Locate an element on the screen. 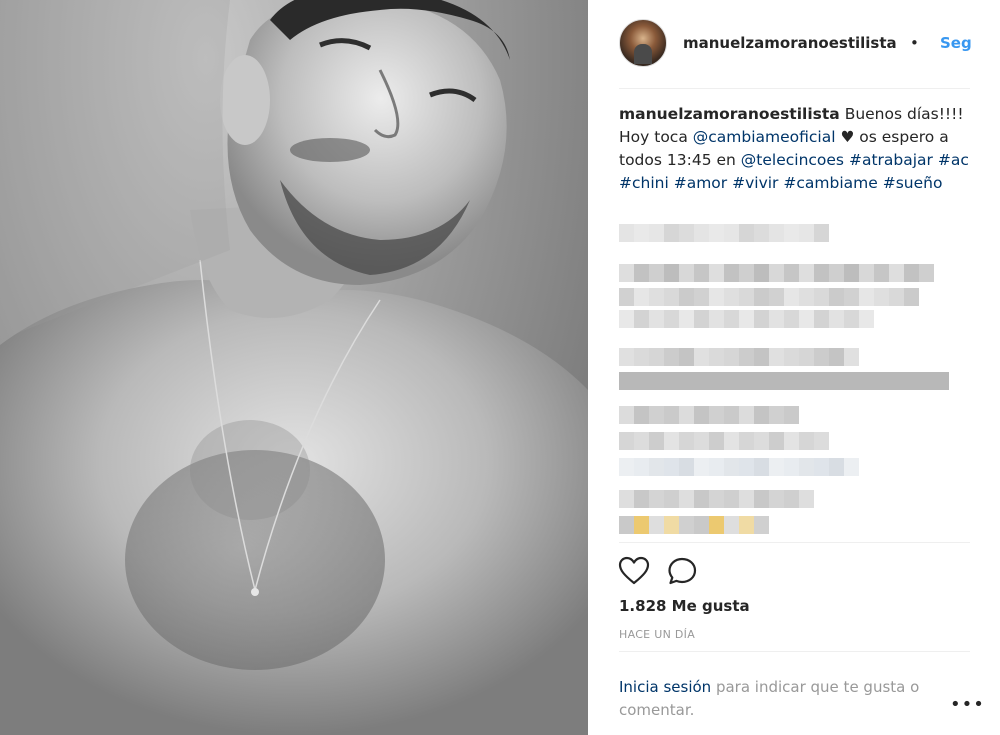 The width and height of the screenshot is (1000, 735). likes-count: 1.828 Me gusta is located at coordinates (684, 606).